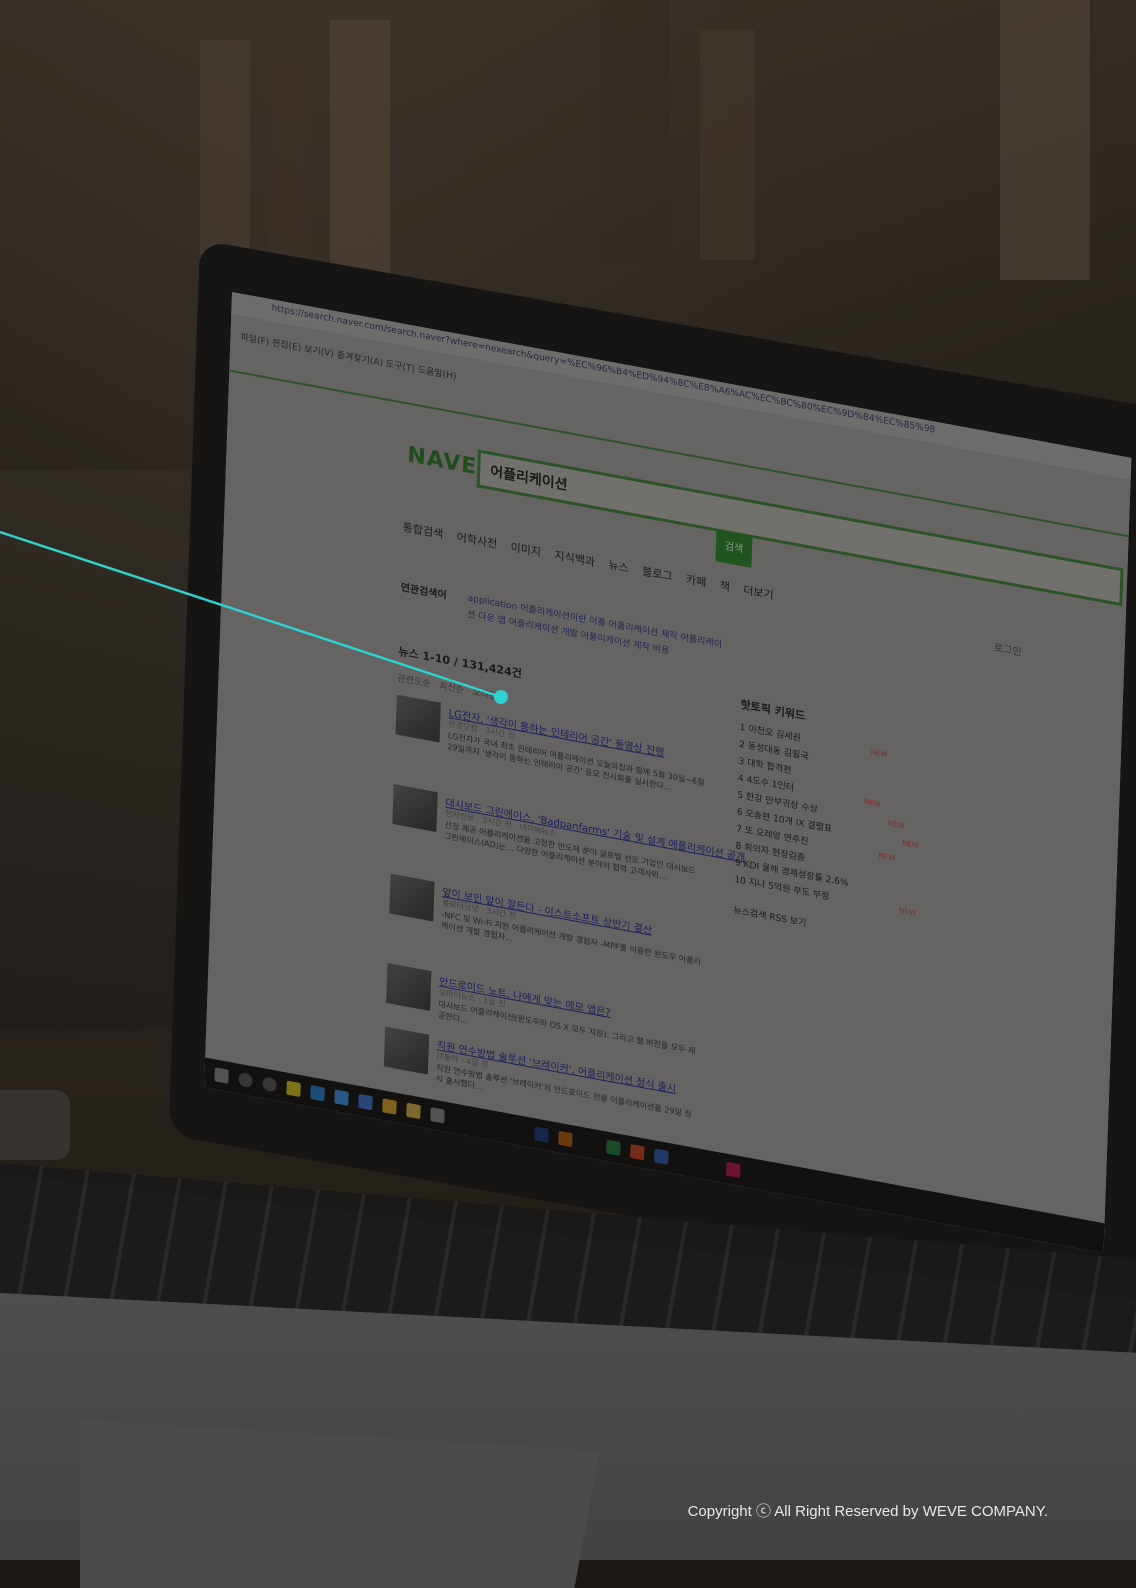 Image resolution: width=1136 pixels, height=1588 pixels. I want to click on callout-dot, so click(501, 697).